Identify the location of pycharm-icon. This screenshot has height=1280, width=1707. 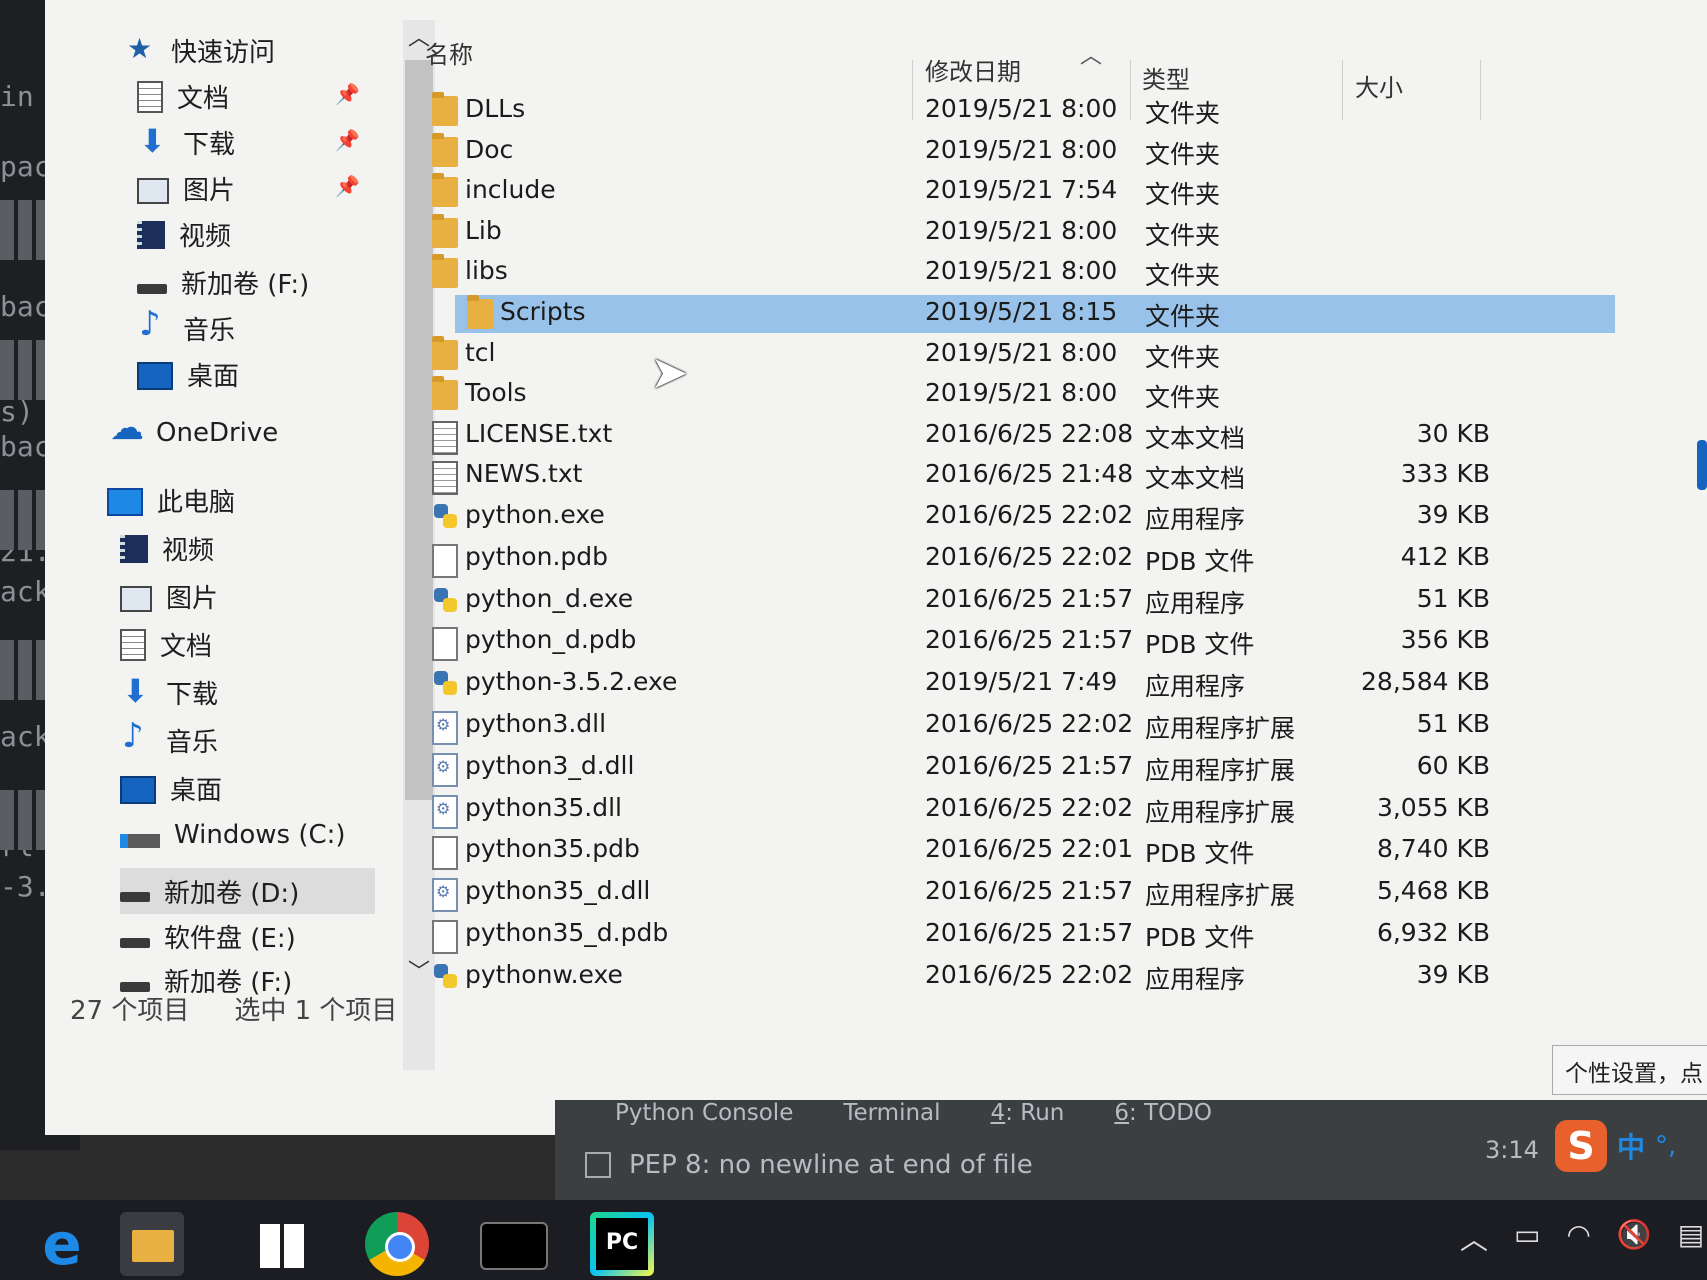
(622, 1244).